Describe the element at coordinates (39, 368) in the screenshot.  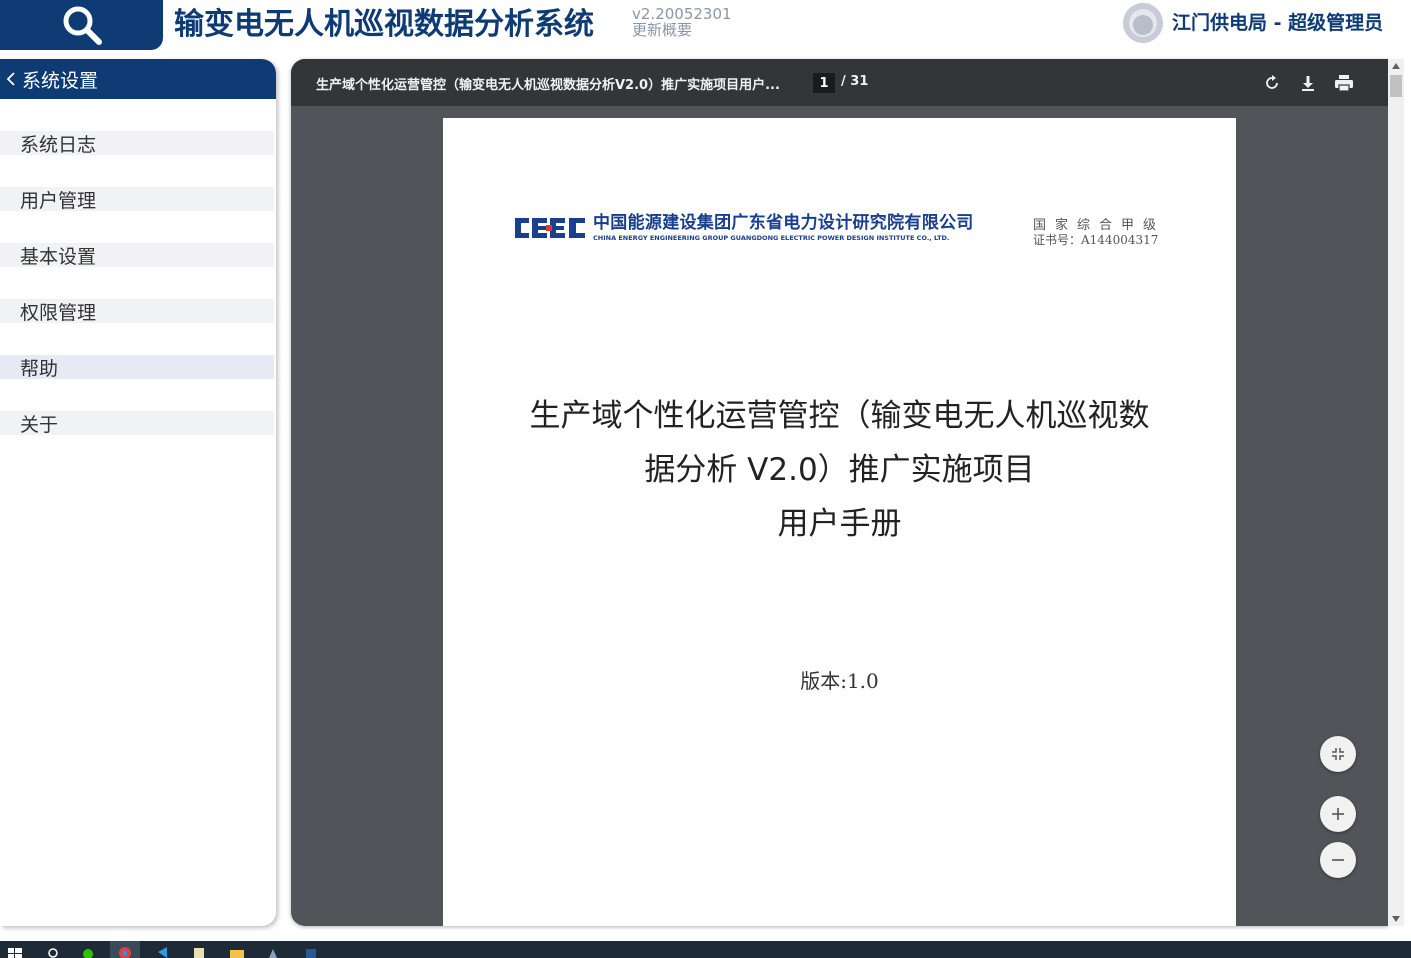
I see `sidebar-item-label: 帮助` at that location.